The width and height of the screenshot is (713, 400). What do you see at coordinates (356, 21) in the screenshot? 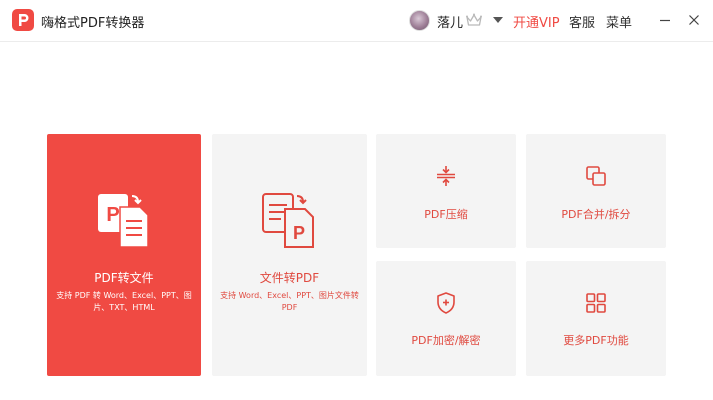
I see `title-bar: 嗨格式PDF转换器 落儿 开通VIP 客服 菜单` at bounding box center [356, 21].